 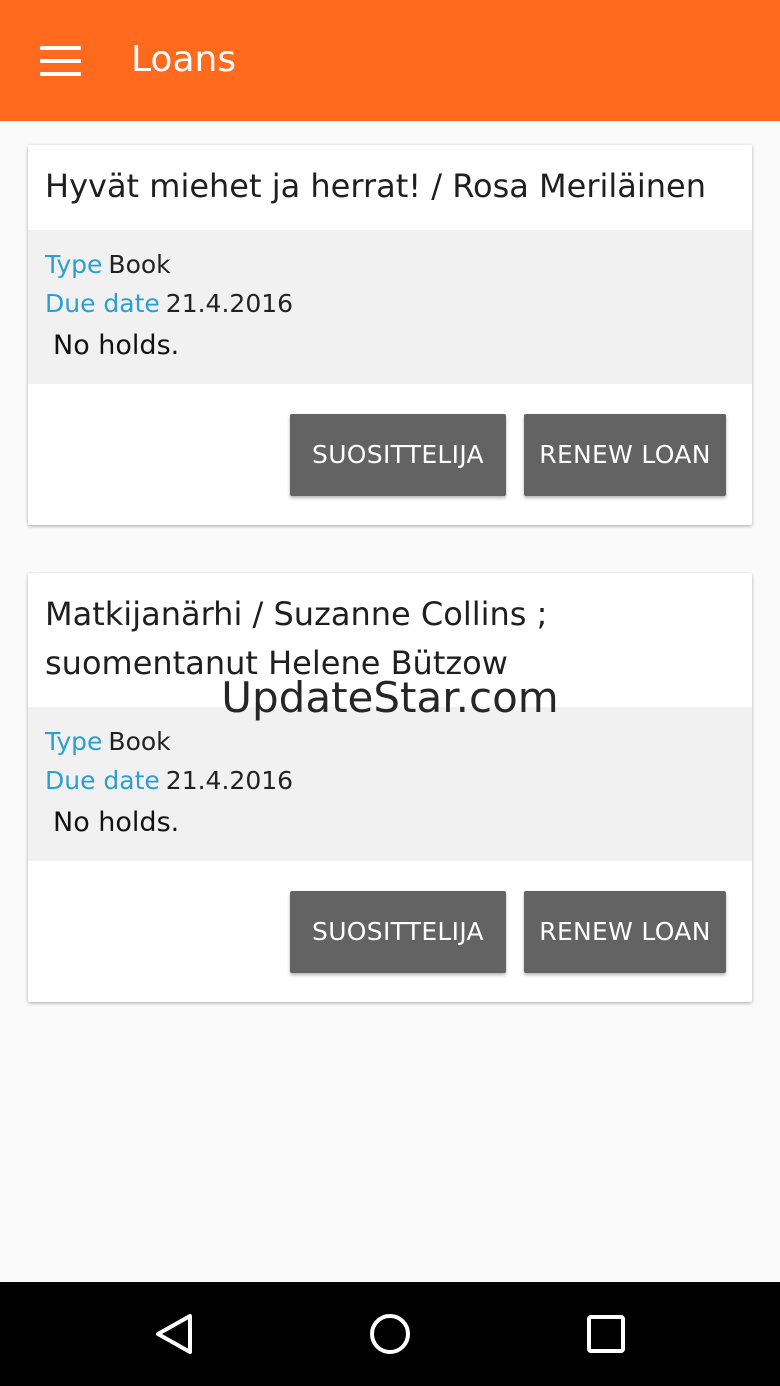 I want to click on home-circle-icon, so click(x=390, y=1334).